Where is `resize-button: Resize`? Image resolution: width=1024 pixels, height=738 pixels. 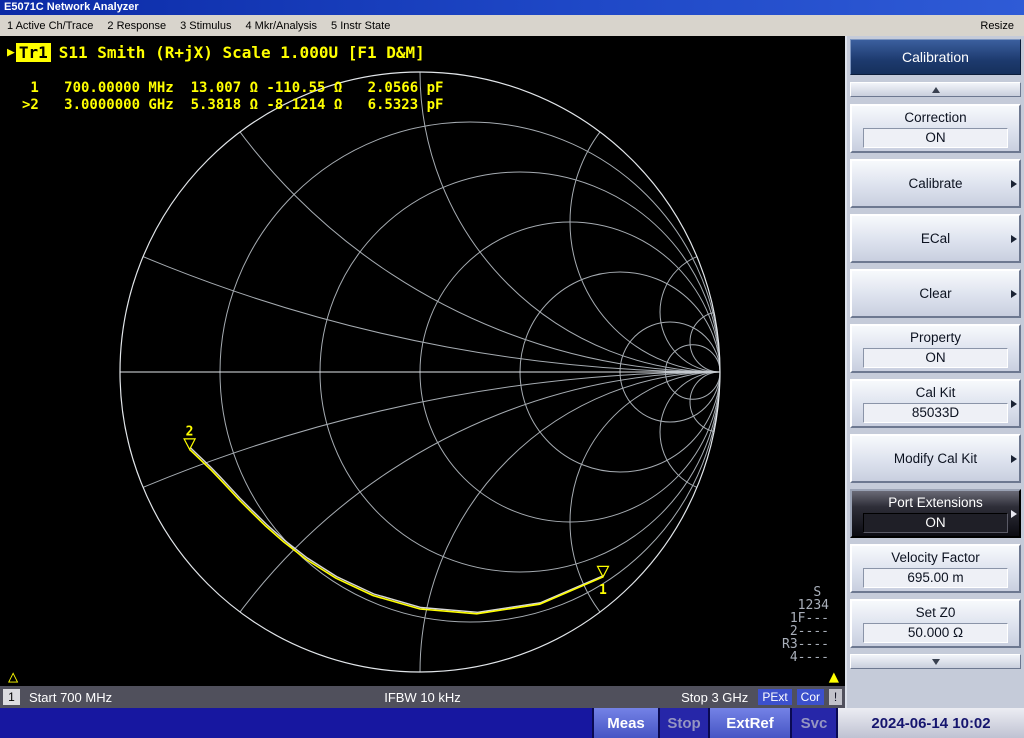 resize-button: Resize is located at coordinates (998, 26).